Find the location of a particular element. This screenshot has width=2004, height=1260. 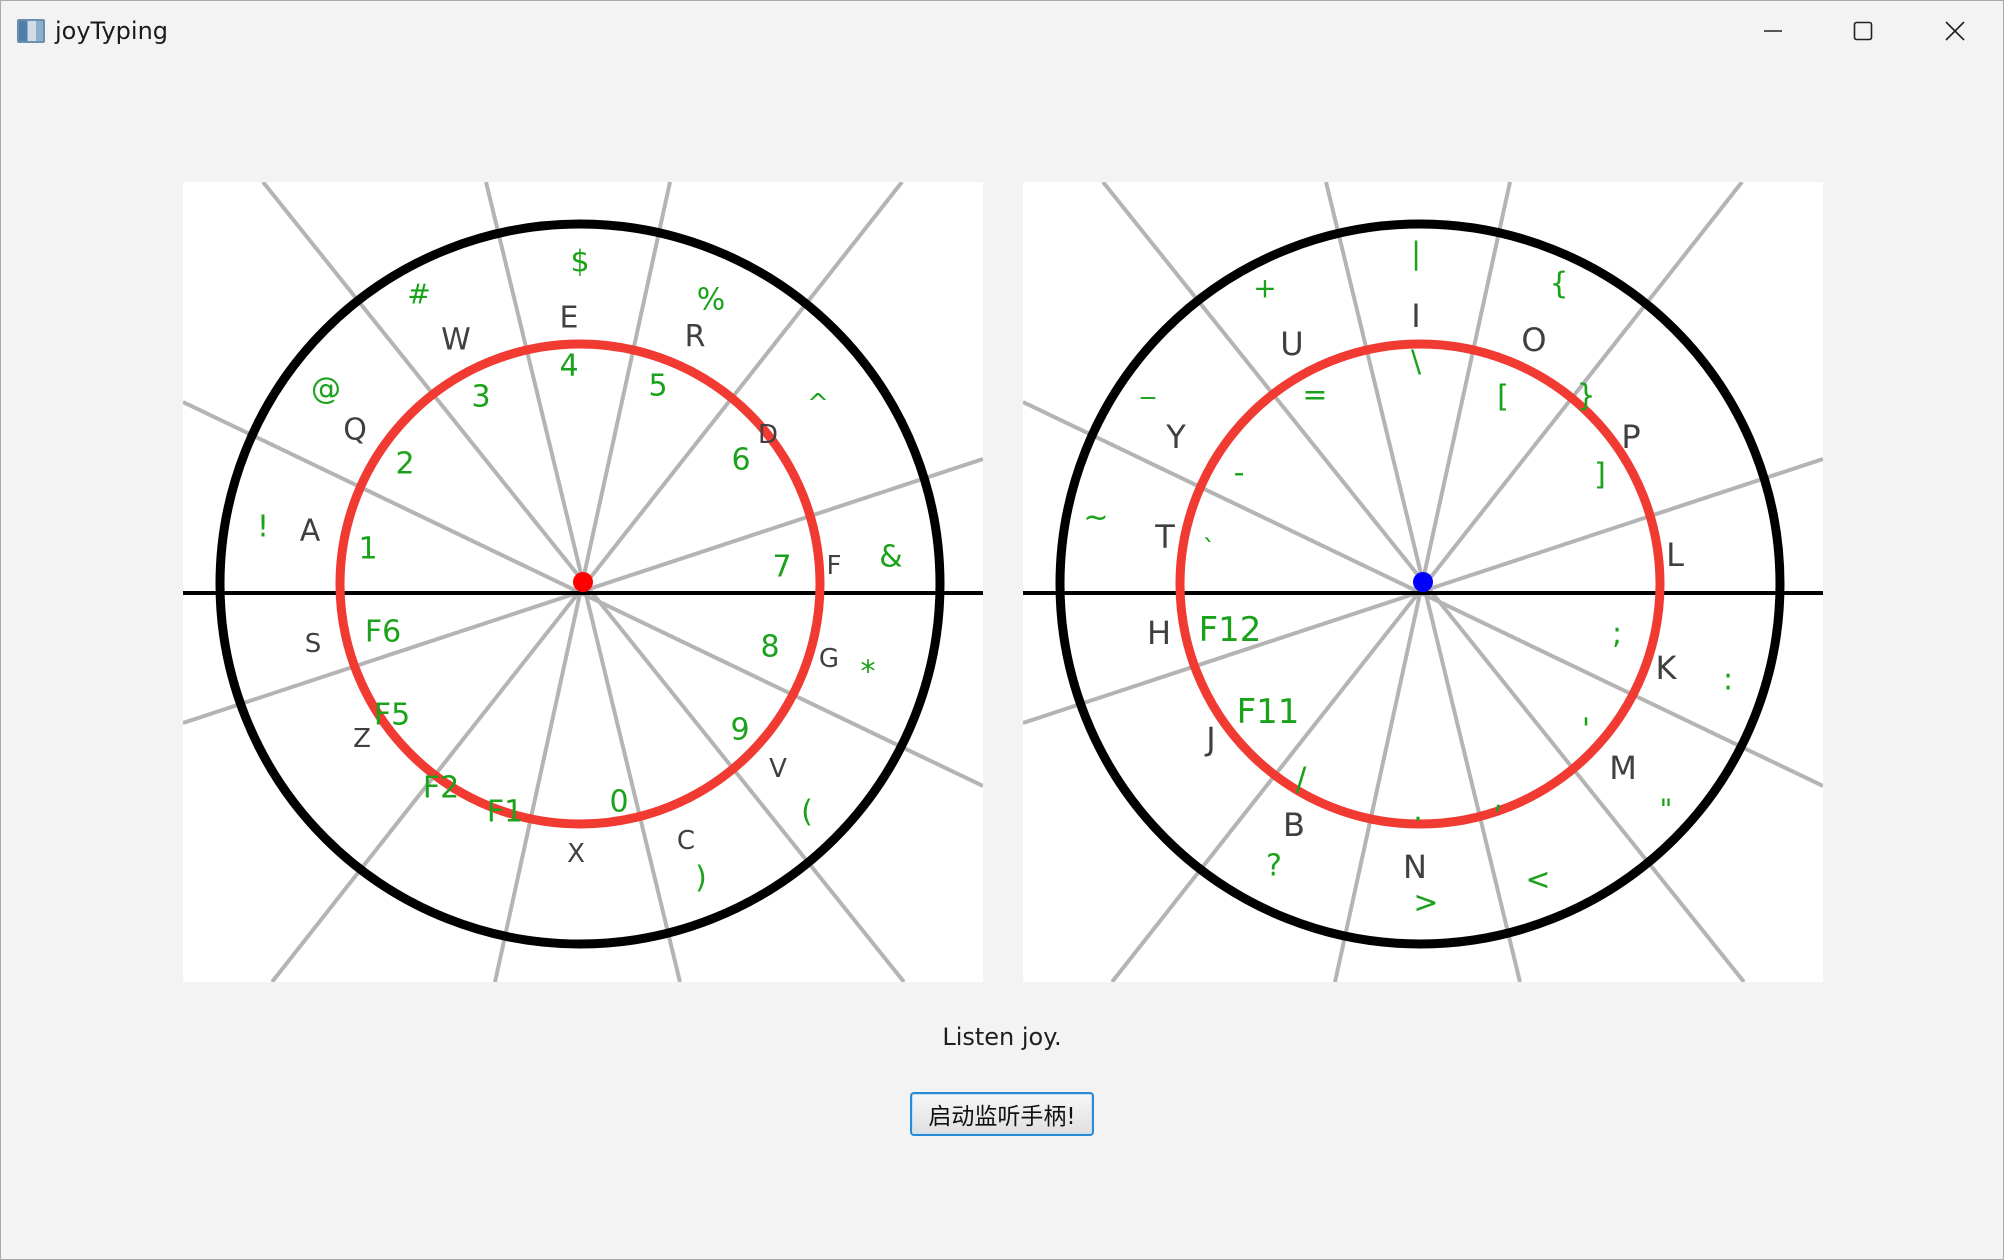

key-letter-label: G is located at coordinates (829, 659).